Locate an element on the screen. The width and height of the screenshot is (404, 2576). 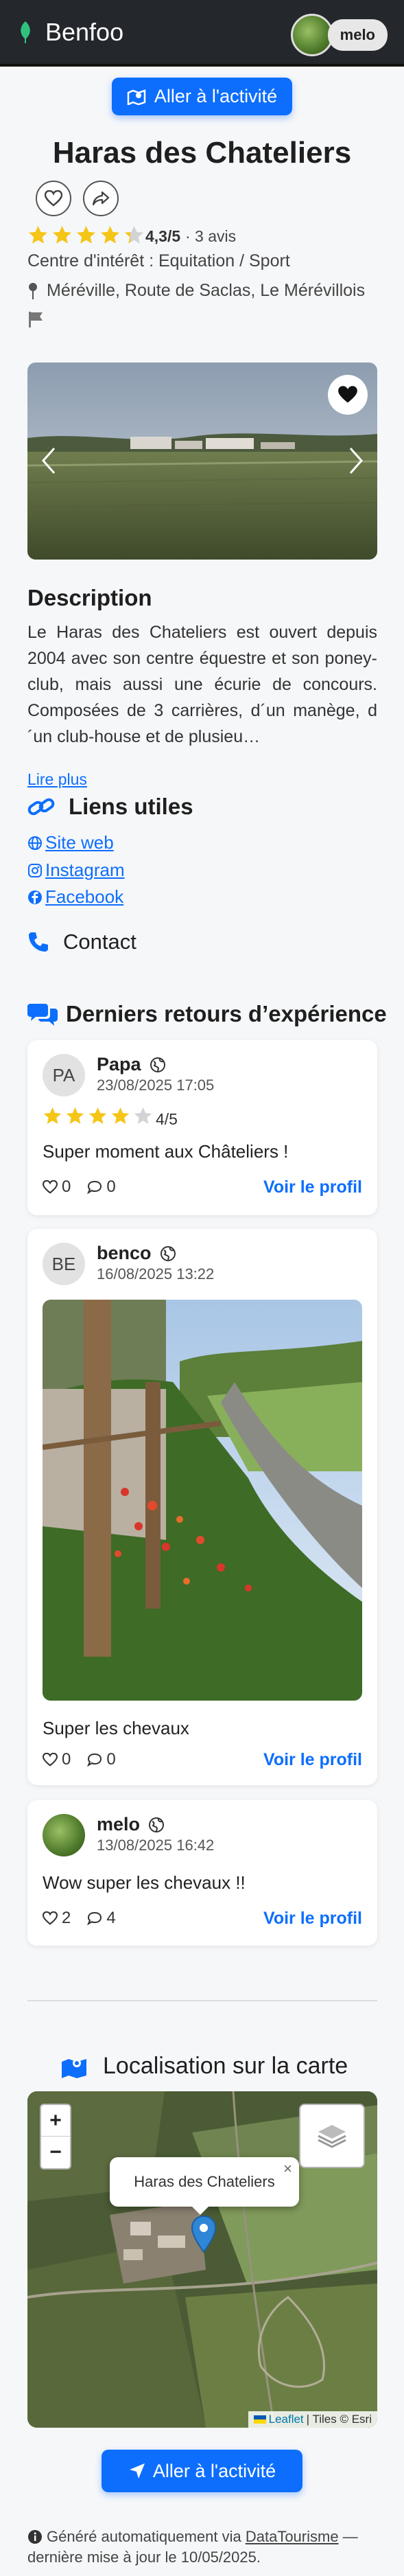
zoom-out-button: − is located at coordinates (55, 2152).